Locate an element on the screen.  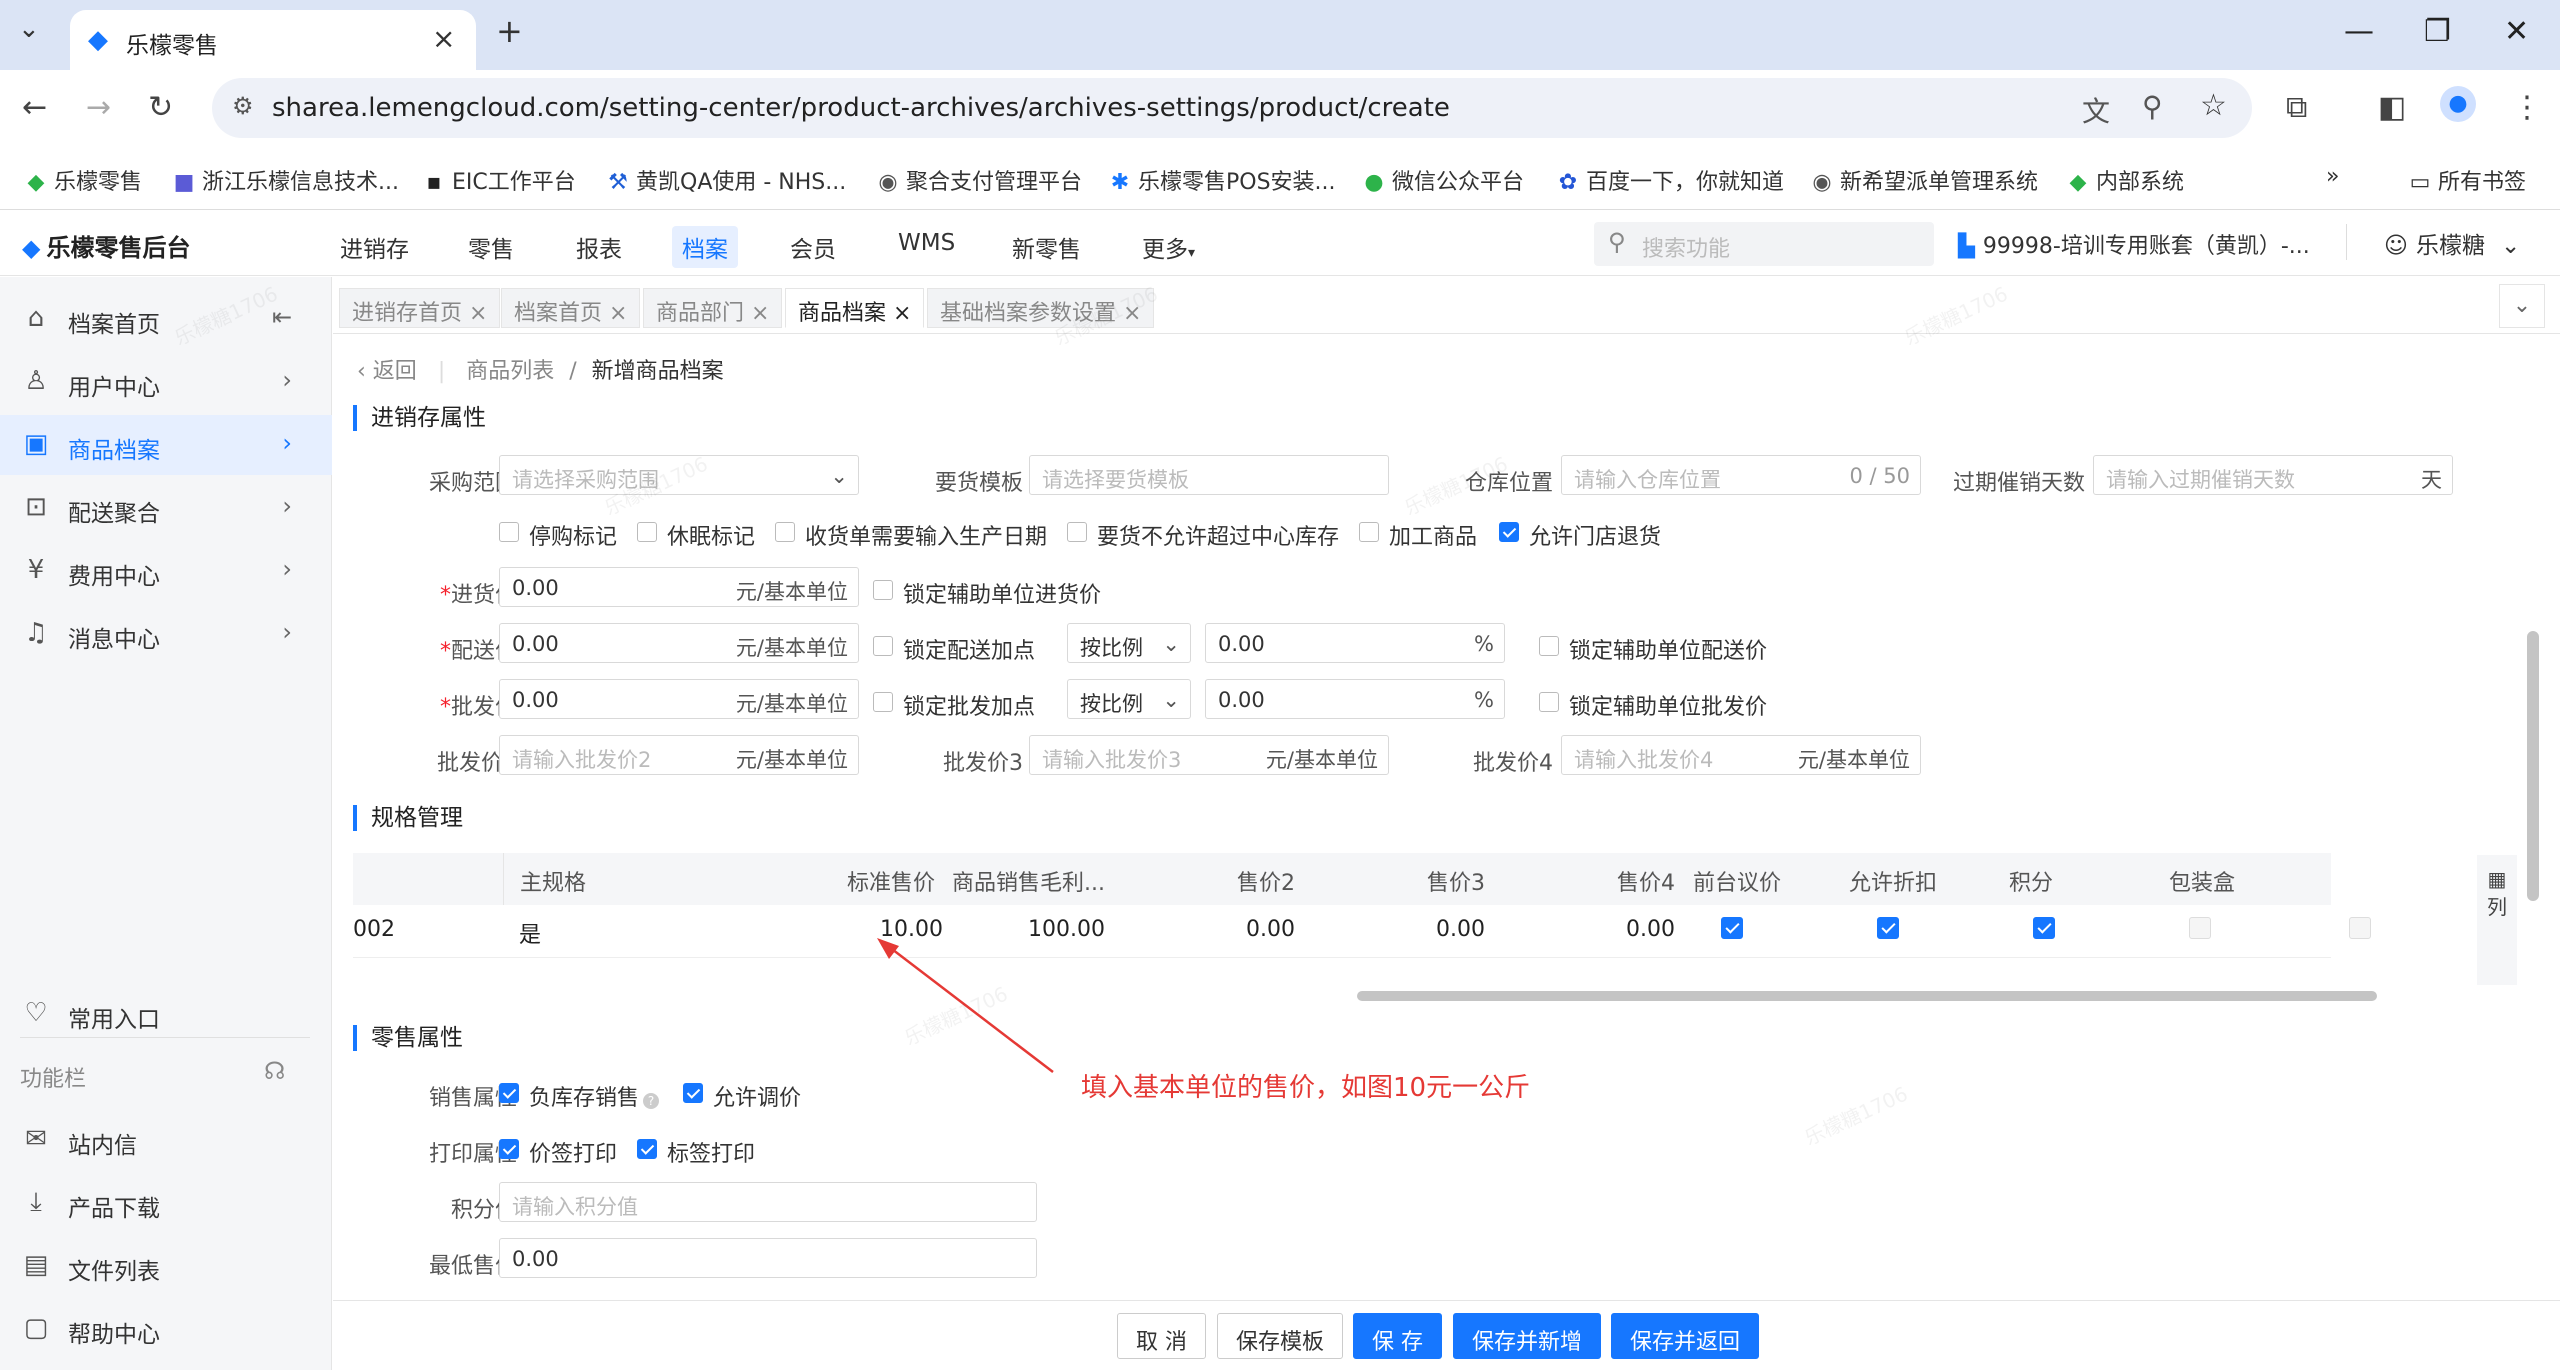
extensions-icon: ⧉ is located at coordinates (2296, 107).